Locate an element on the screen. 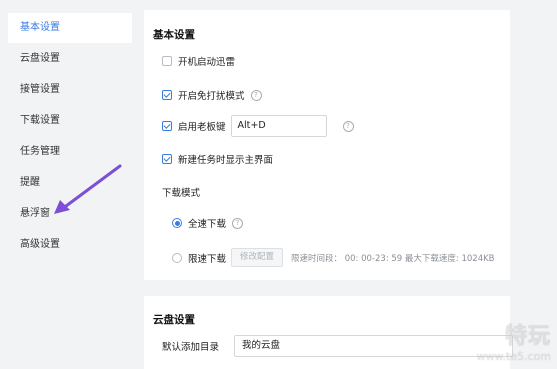 Image resolution: width=557 pixels, height=369 pixels. watermark: 特玩 www.te5.com is located at coordinates (513, 340).